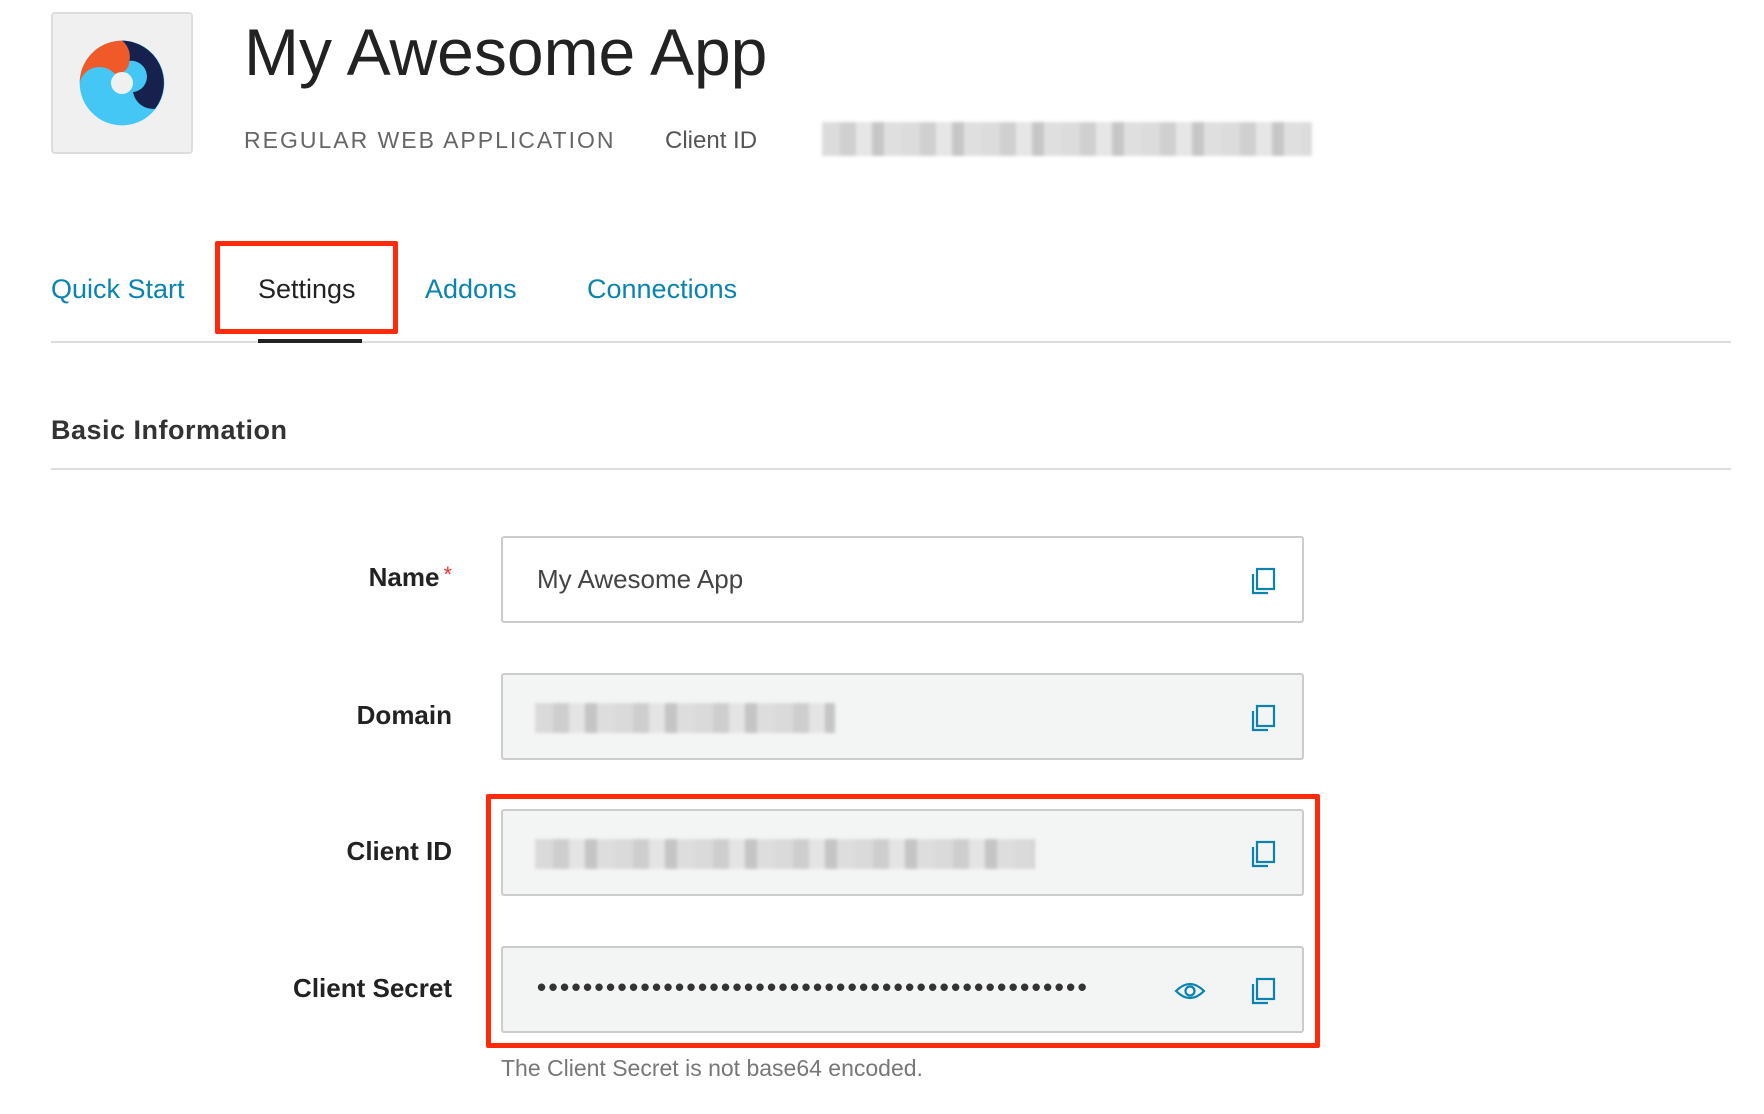  What do you see at coordinates (372, 988) in the screenshot?
I see `client-secret-label: Client Secret` at bounding box center [372, 988].